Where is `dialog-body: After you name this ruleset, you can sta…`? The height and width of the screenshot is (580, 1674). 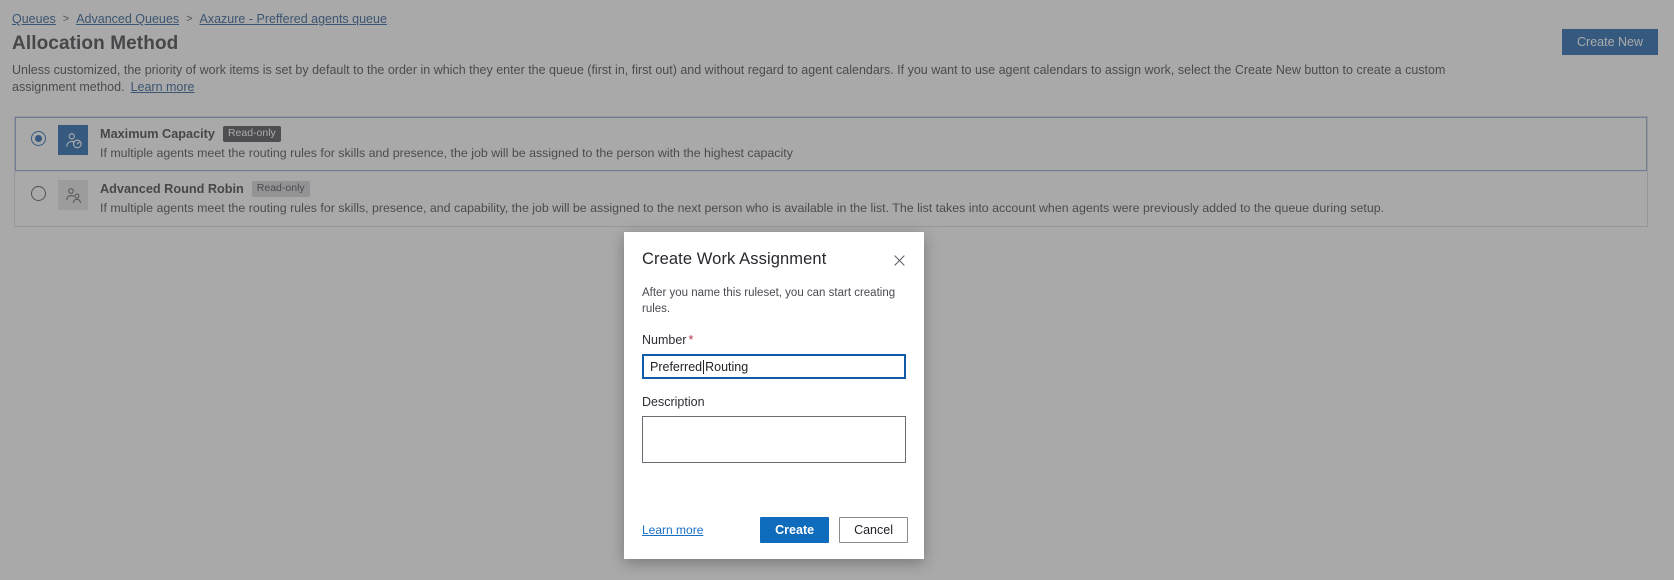 dialog-body: After you name this ruleset, you can sta… is located at coordinates (774, 394).